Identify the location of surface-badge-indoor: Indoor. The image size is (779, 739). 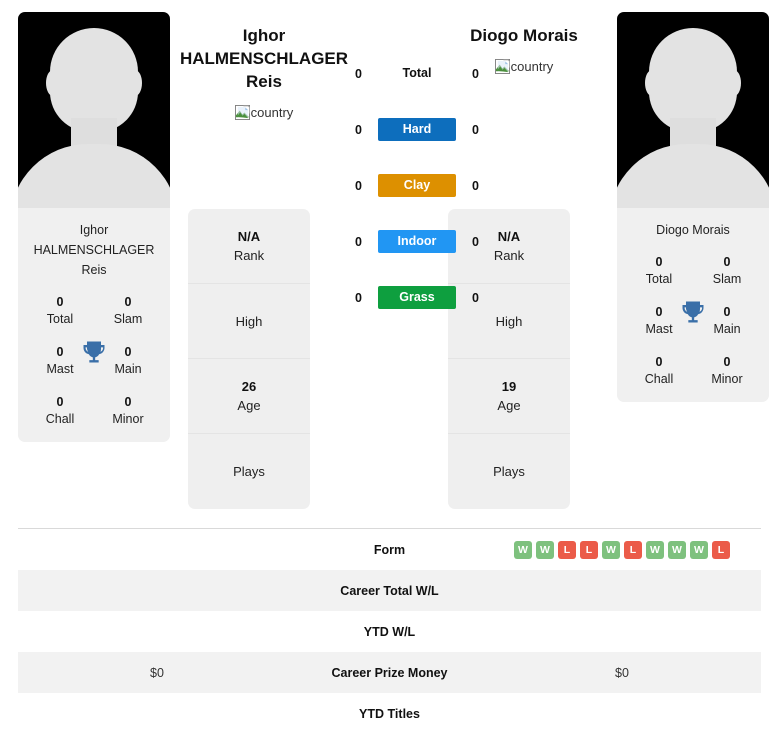
(417, 241).